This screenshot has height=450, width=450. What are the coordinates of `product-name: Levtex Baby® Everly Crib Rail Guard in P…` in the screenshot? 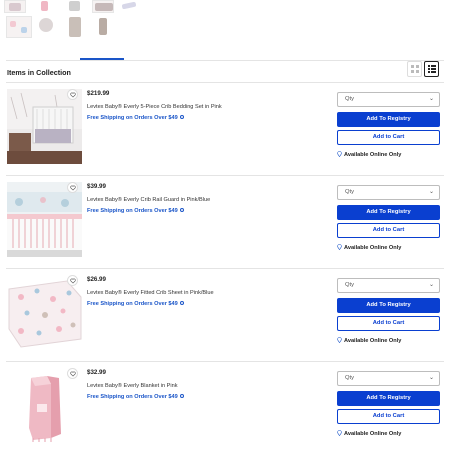 It's located at (148, 200).